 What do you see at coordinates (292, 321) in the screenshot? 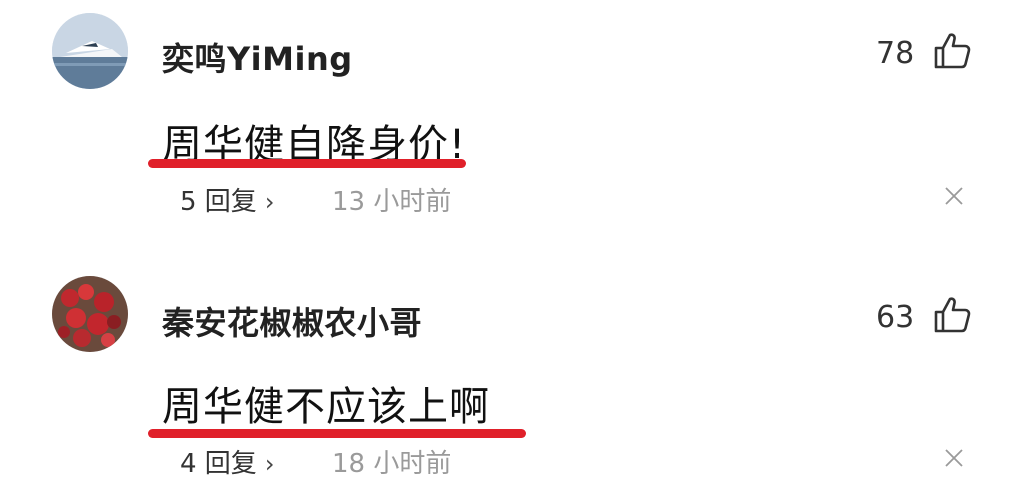
I see `username: 秦安花椒椒农小哥` at bounding box center [292, 321].